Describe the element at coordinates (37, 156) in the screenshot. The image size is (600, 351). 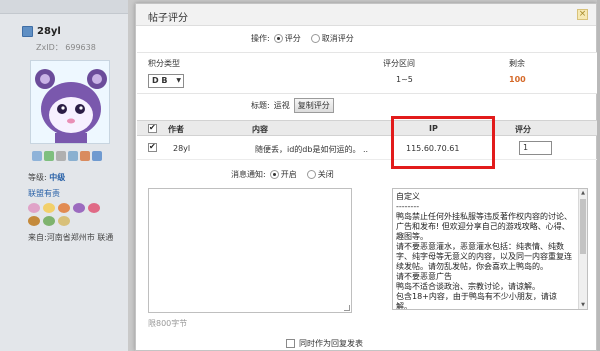
I see `message-icon` at that location.